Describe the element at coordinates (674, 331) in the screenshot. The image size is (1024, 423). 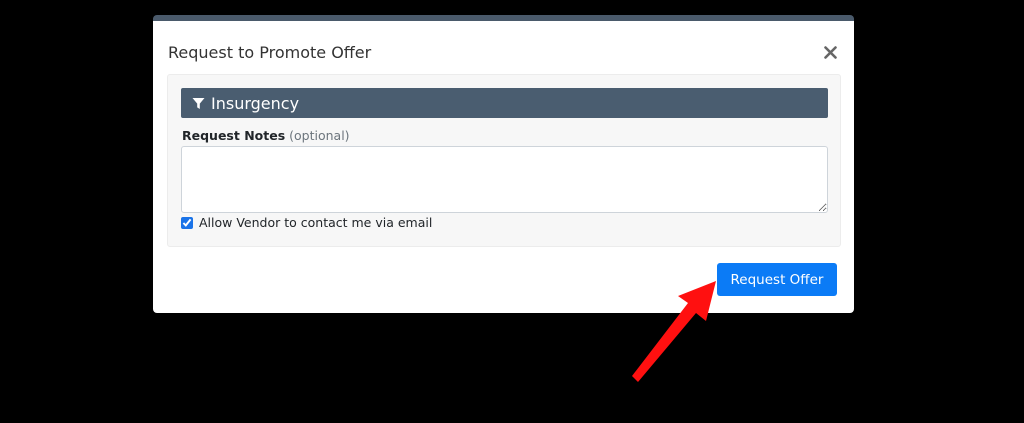
I see `annotation-arrow-icon` at that location.